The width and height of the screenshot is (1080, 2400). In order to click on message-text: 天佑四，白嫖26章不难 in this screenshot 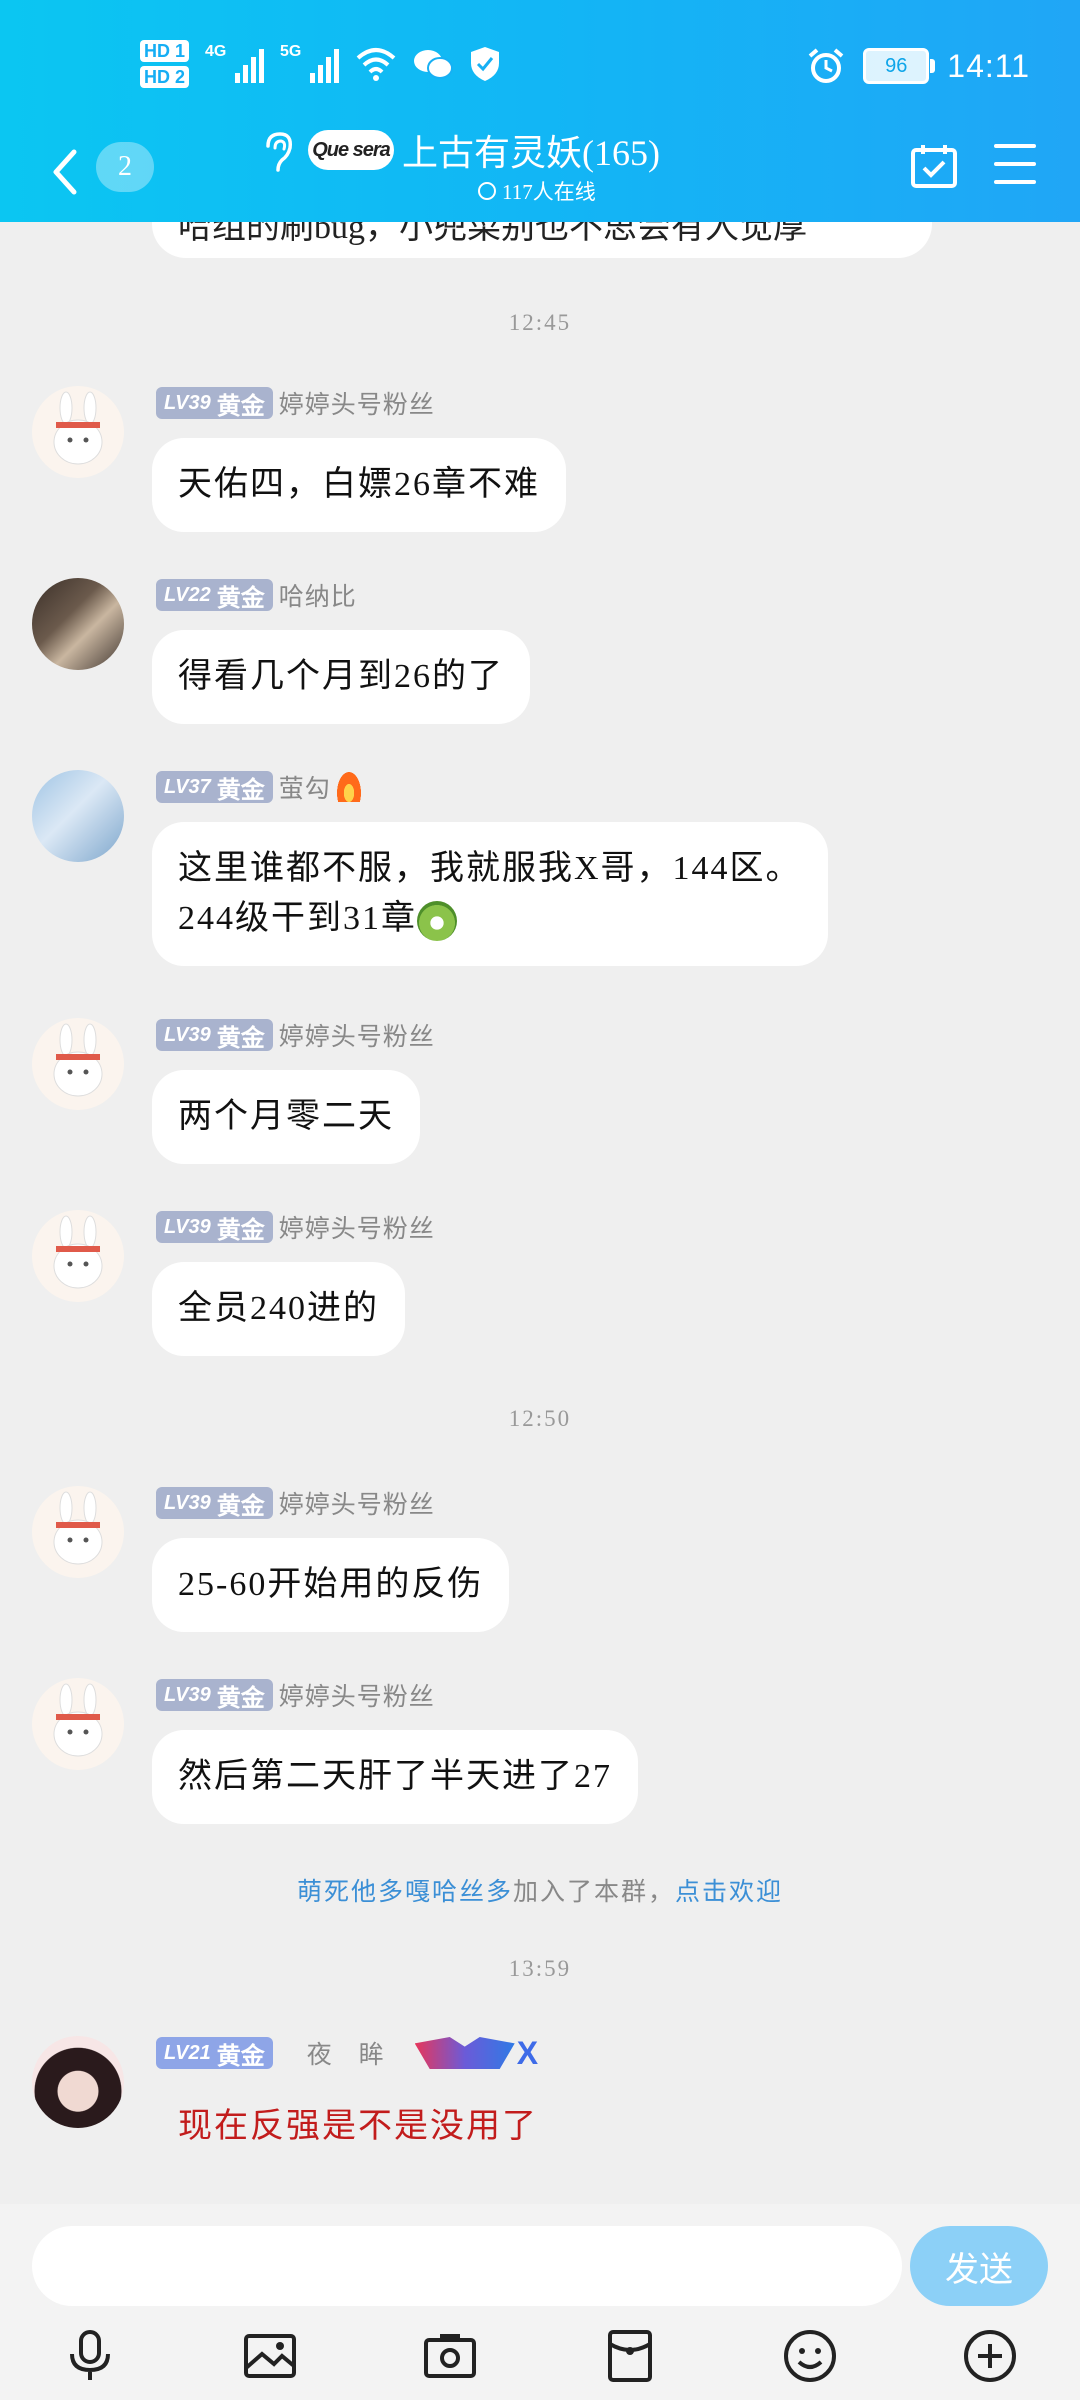, I will do `click(359, 484)`.